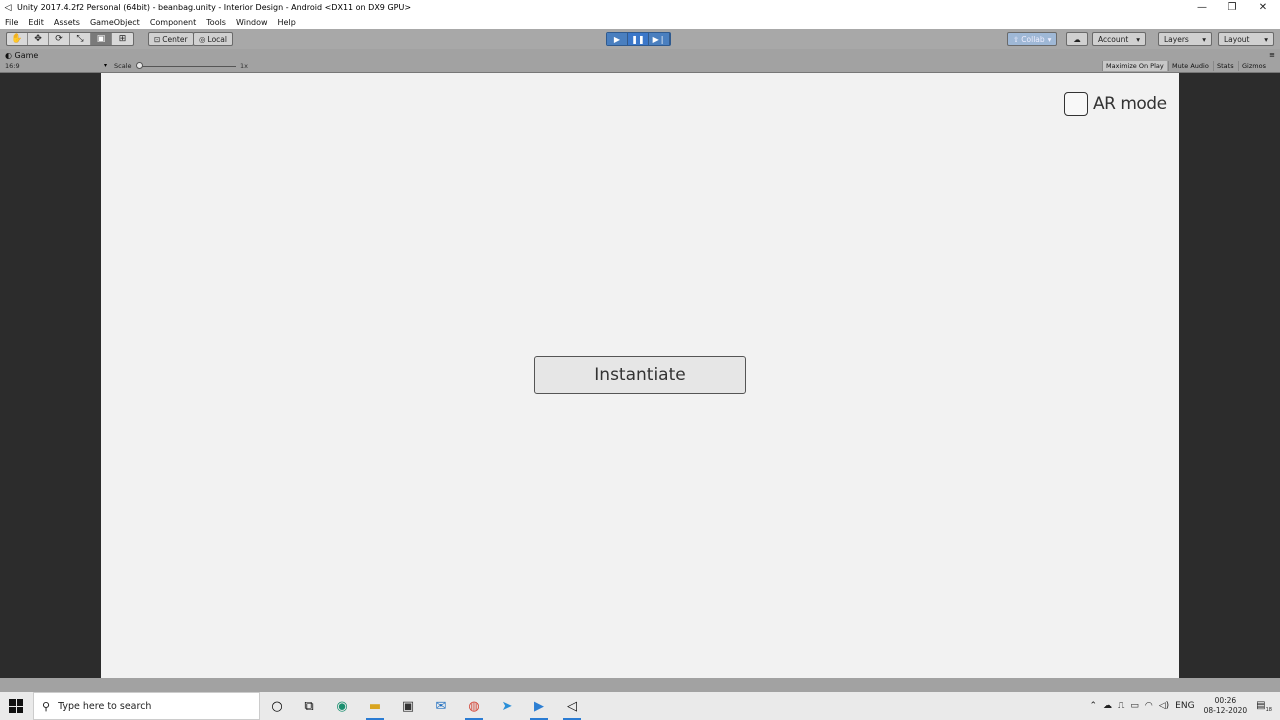 The height and width of the screenshot is (720, 1280). What do you see at coordinates (1272, 55) in the screenshot?
I see `tab-menu-icon: ≡` at bounding box center [1272, 55].